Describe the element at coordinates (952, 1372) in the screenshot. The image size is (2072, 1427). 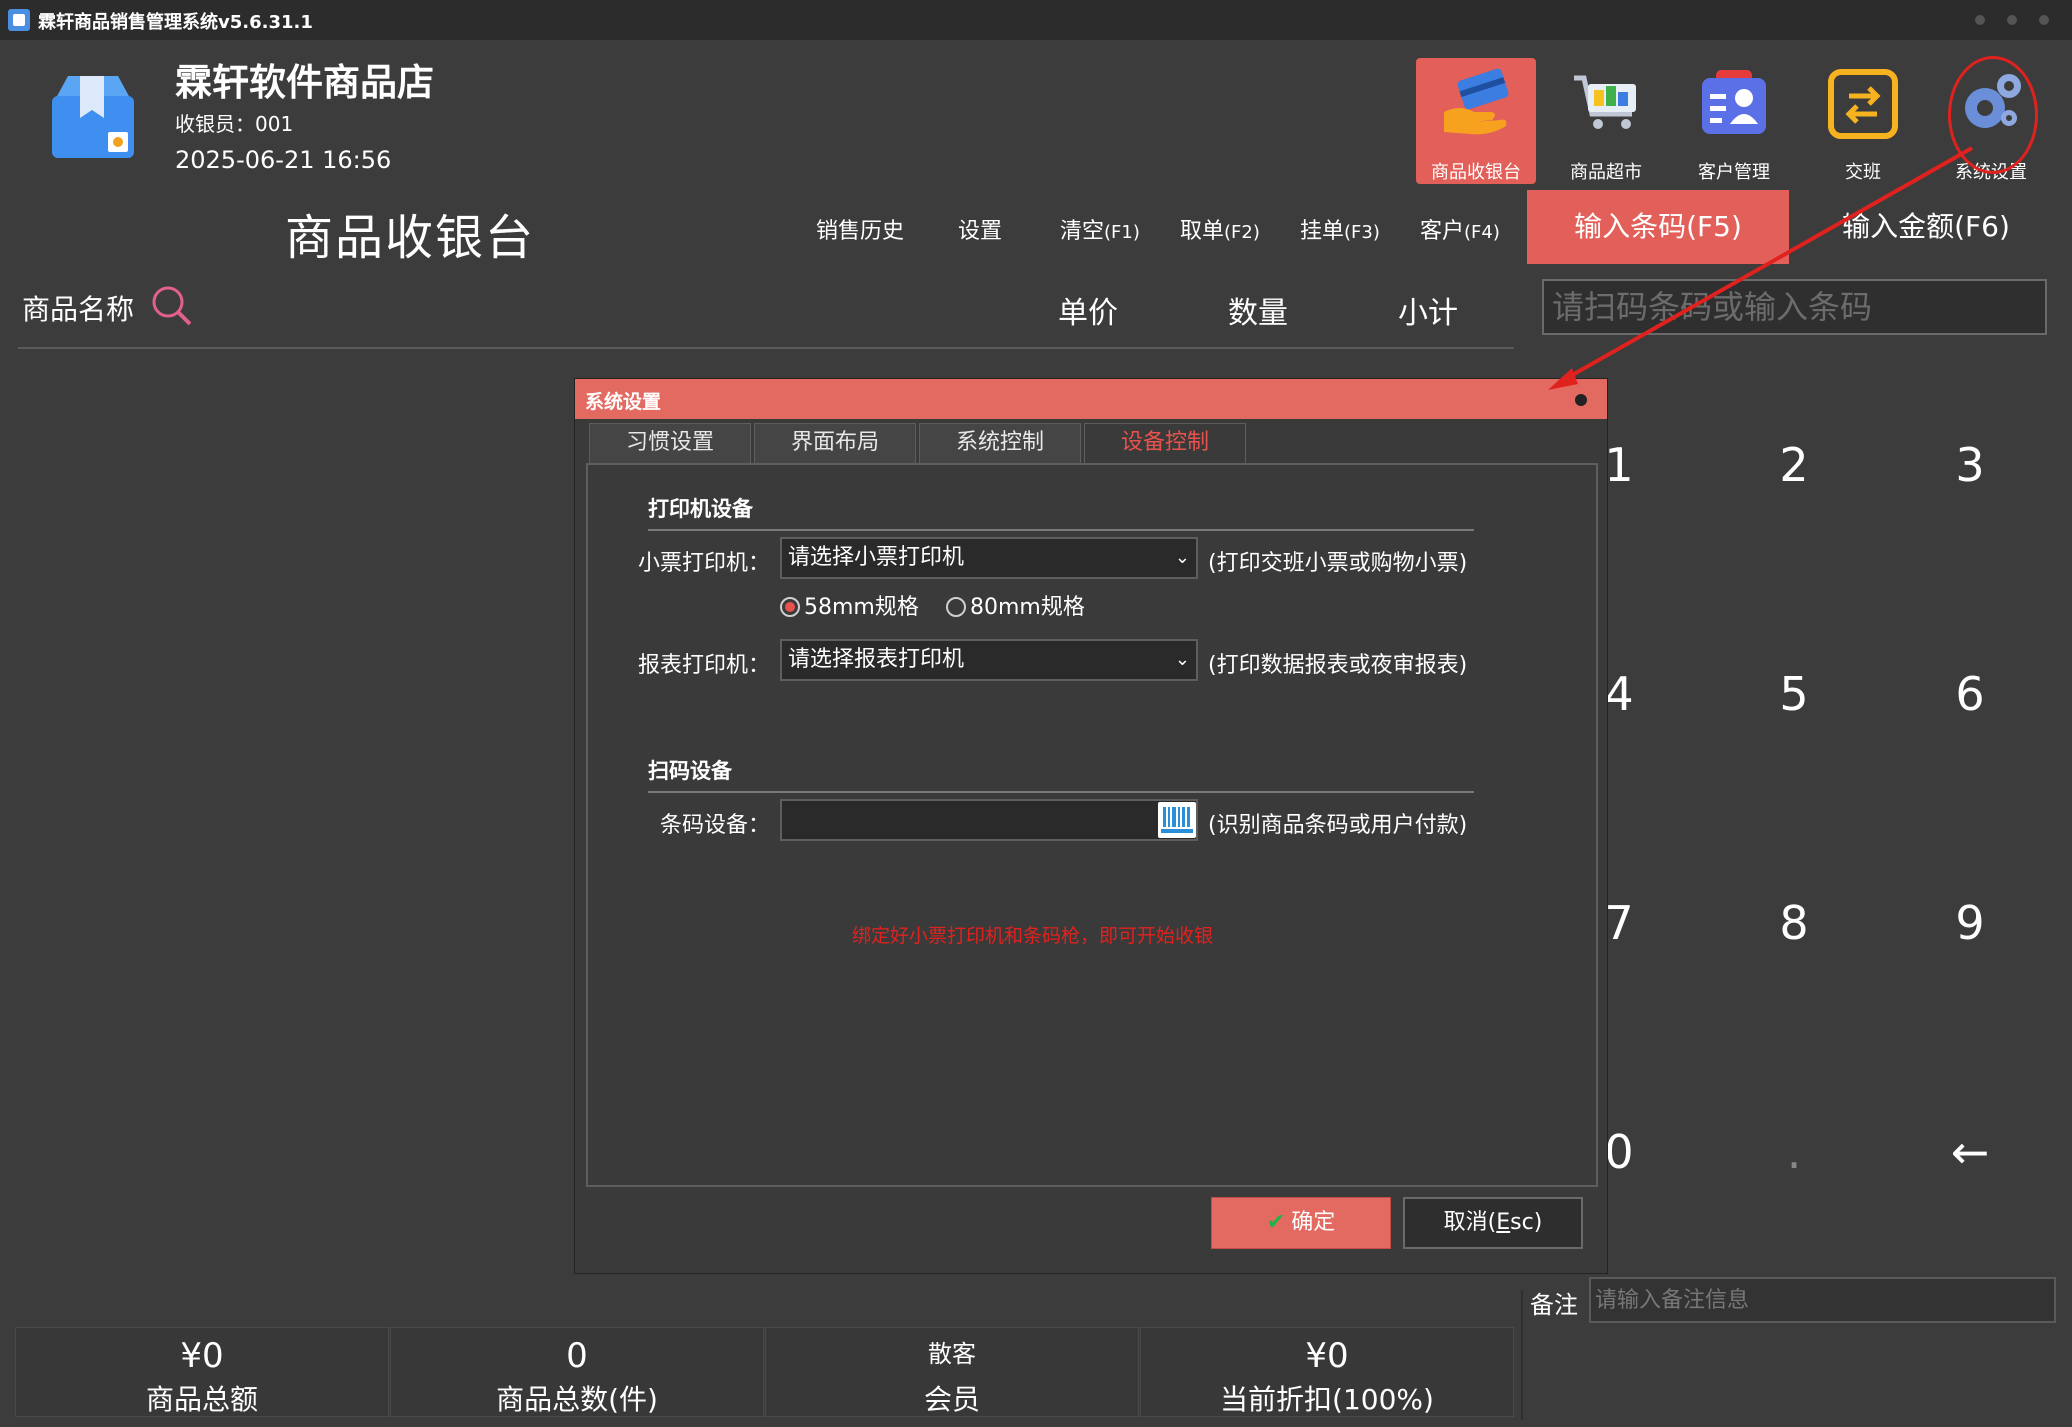
I see `summary-member: 散客 会员` at that location.